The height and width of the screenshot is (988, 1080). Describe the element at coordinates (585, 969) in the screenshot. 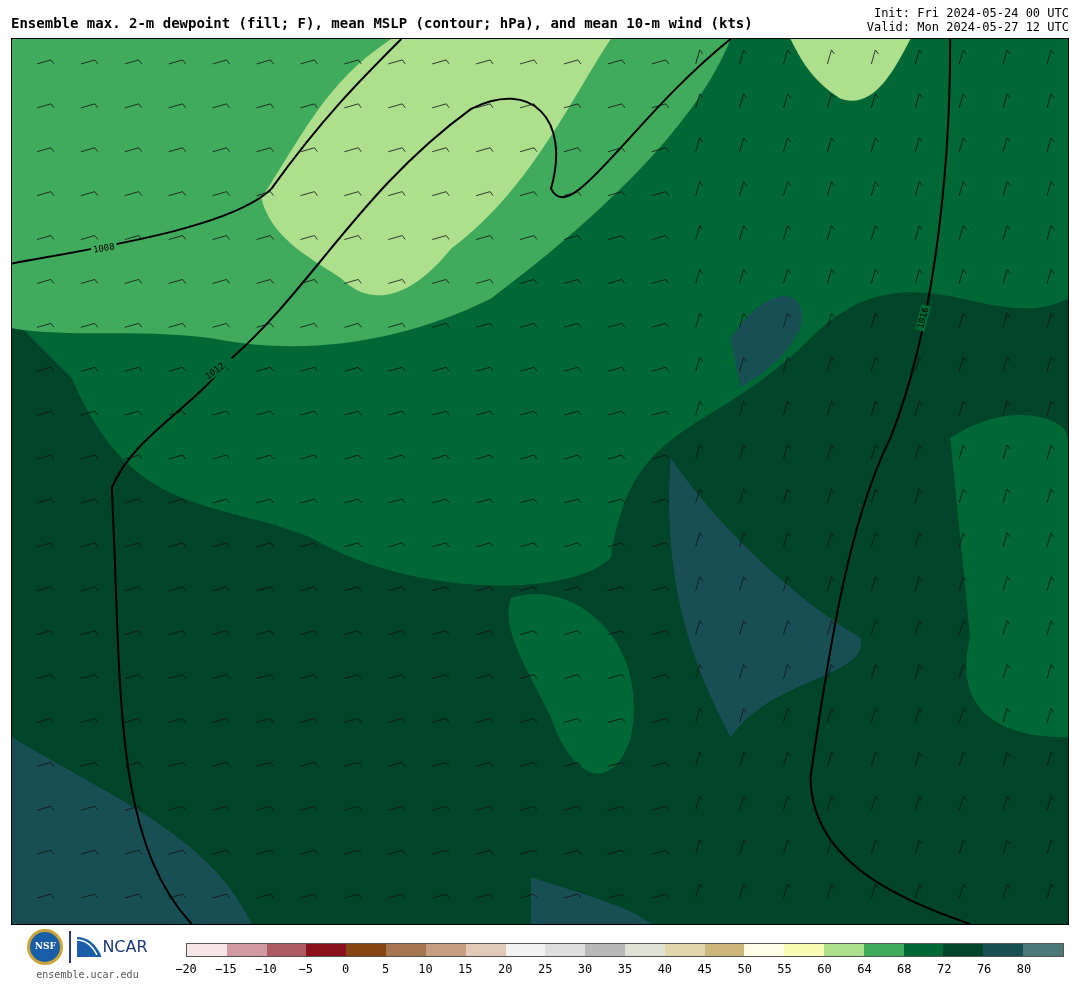

I see `tick-label: 30` at that location.